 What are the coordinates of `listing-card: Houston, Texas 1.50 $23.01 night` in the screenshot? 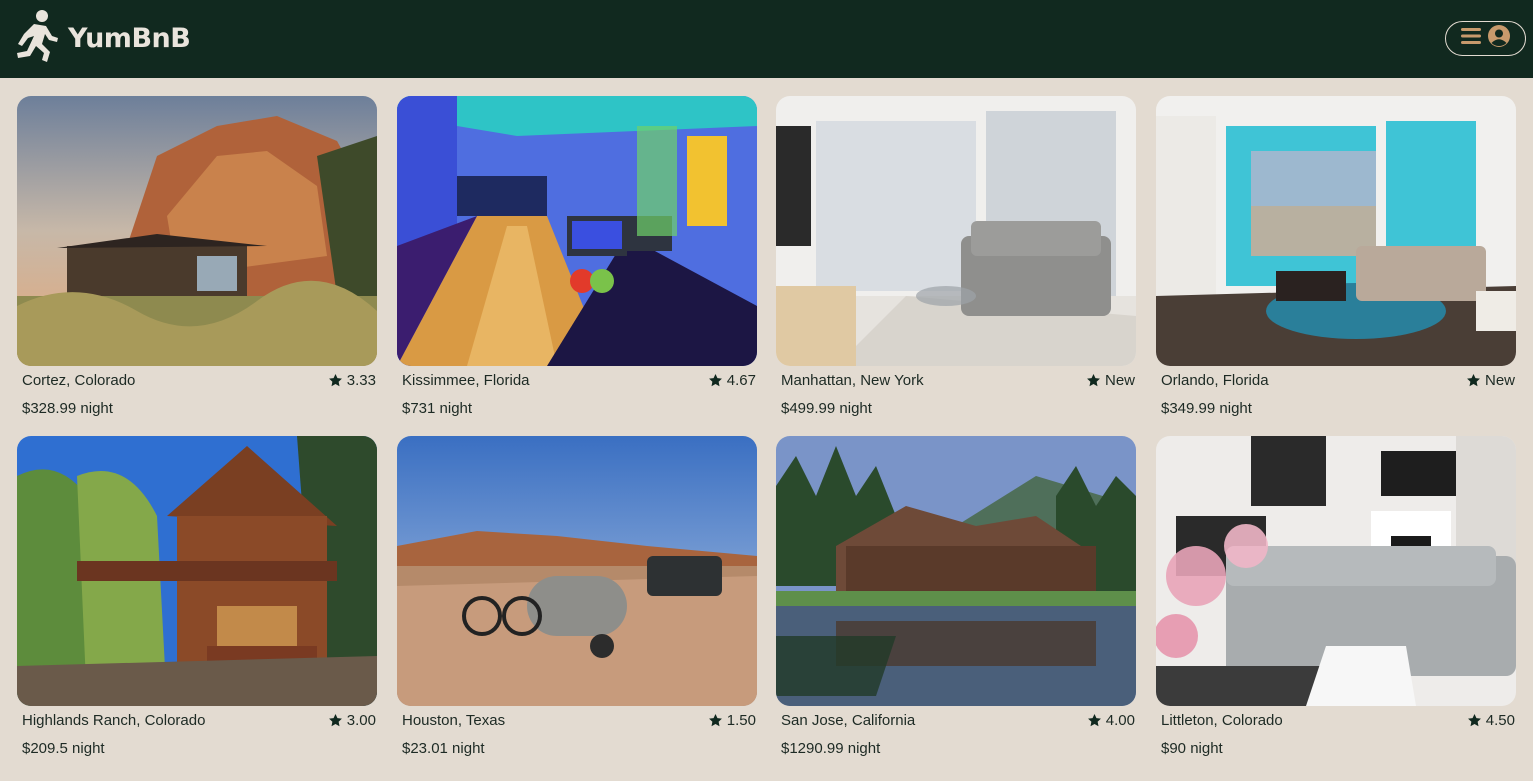 It's located at (577, 601).